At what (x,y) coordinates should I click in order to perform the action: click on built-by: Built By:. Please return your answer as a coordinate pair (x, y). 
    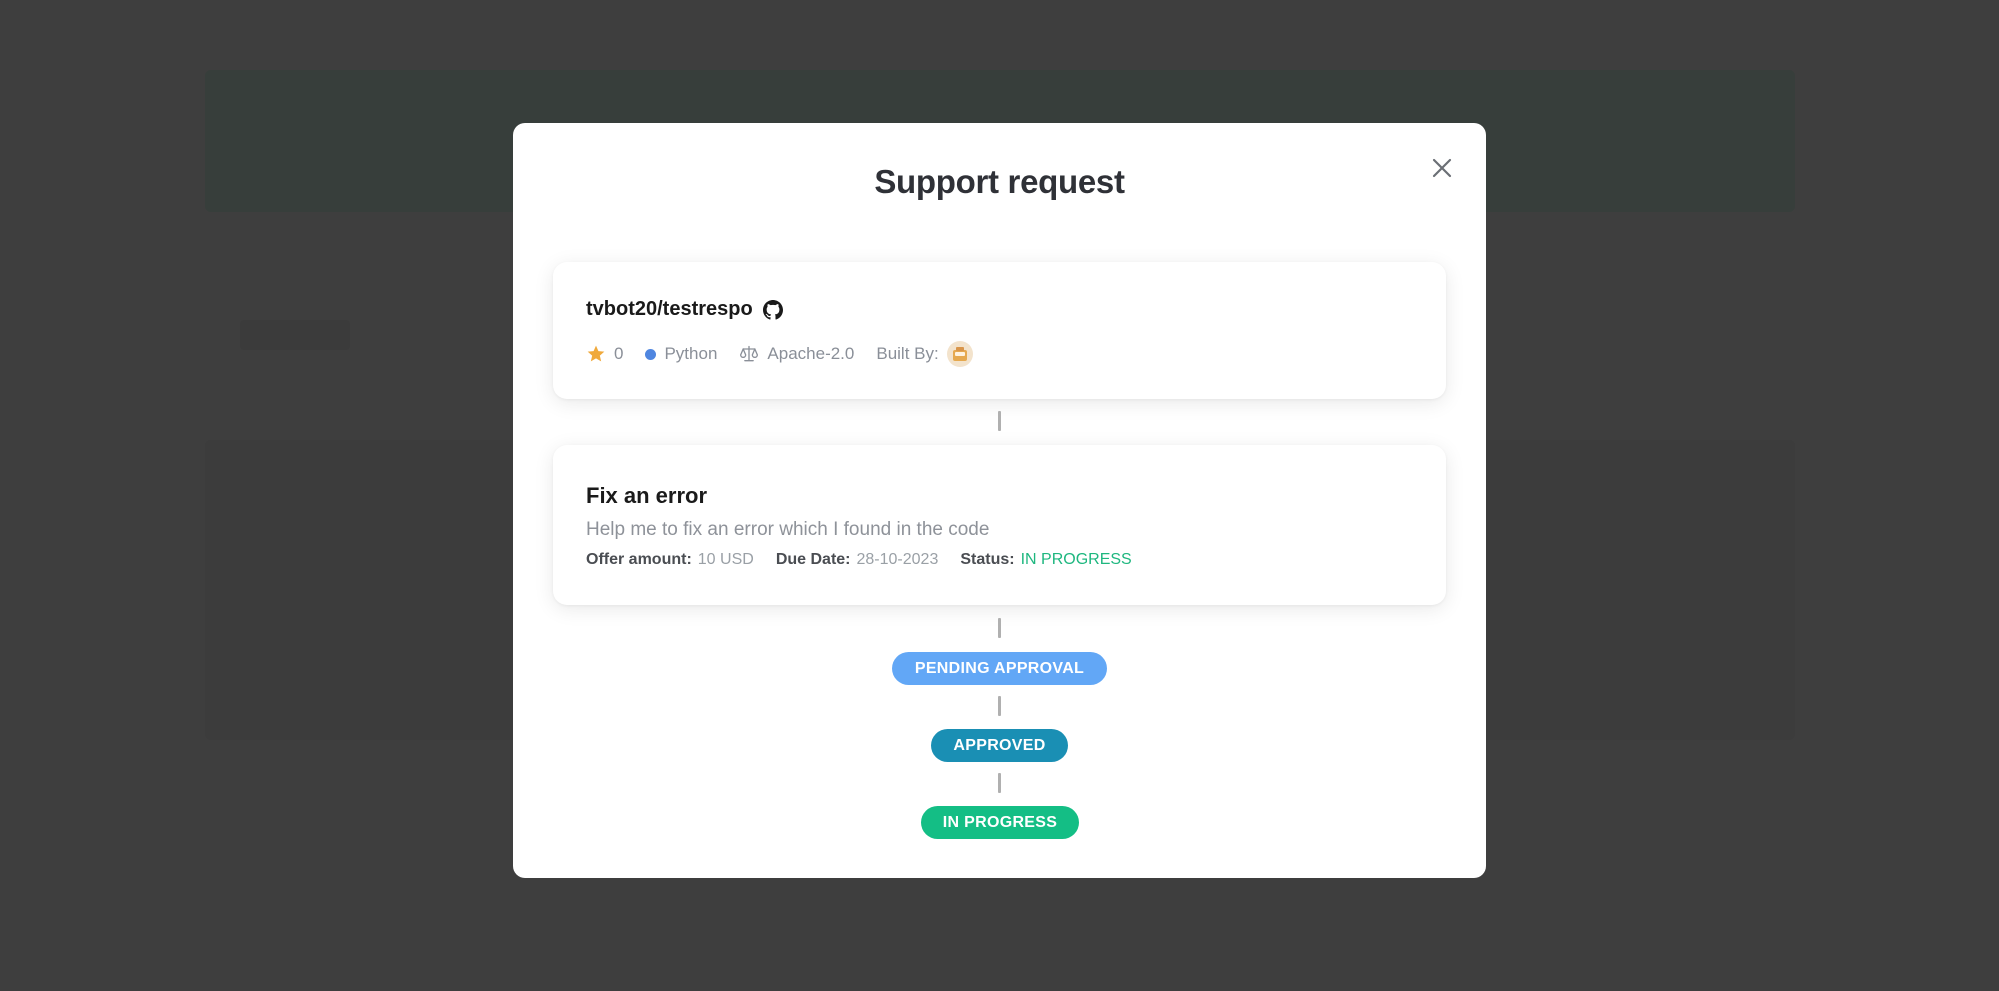
    Looking at the image, I should click on (924, 354).